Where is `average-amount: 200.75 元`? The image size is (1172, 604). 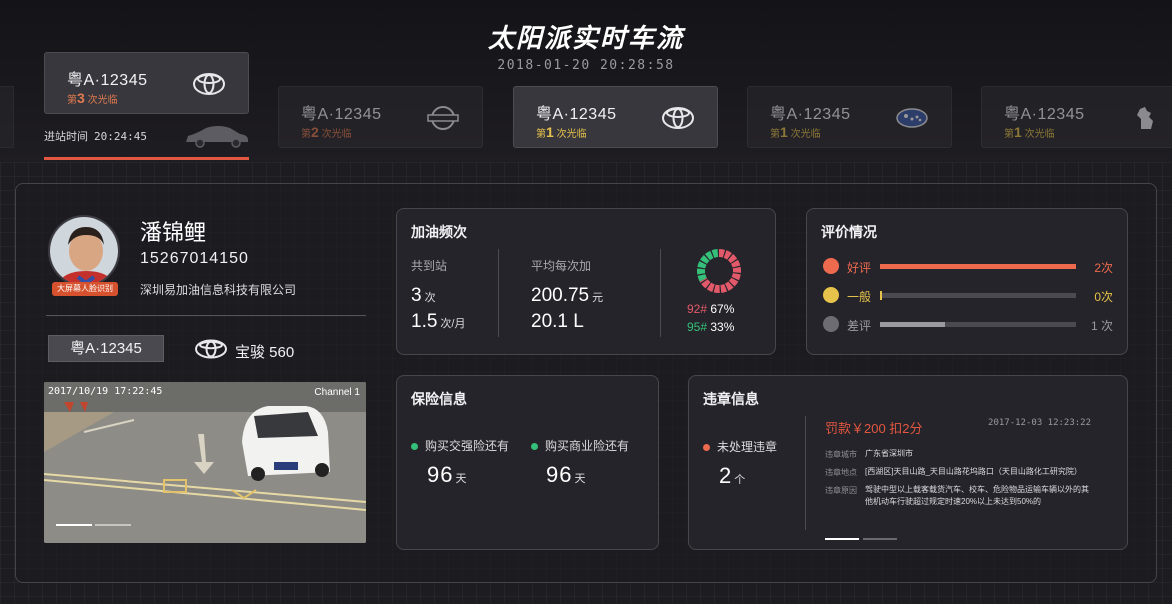
average-amount: 200.75 元 is located at coordinates (567, 295).